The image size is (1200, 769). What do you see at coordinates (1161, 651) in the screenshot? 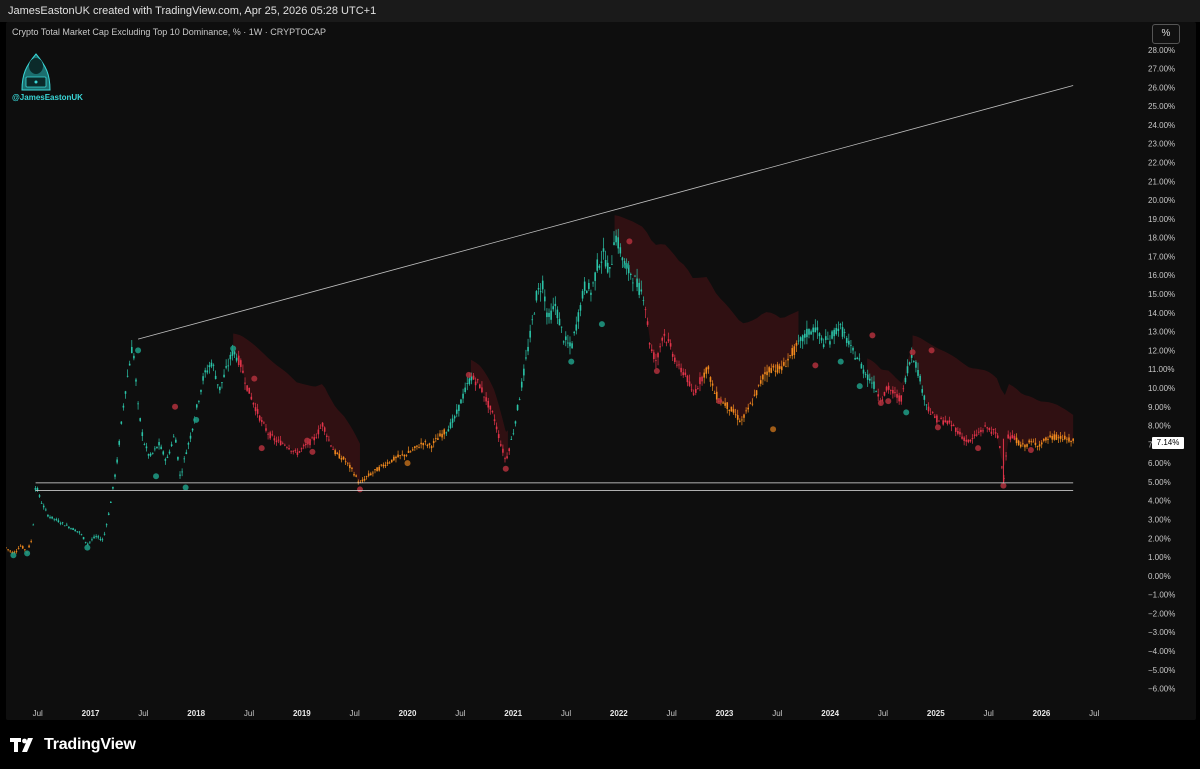
I see `y-tick-label: −4.00%` at bounding box center [1161, 651].